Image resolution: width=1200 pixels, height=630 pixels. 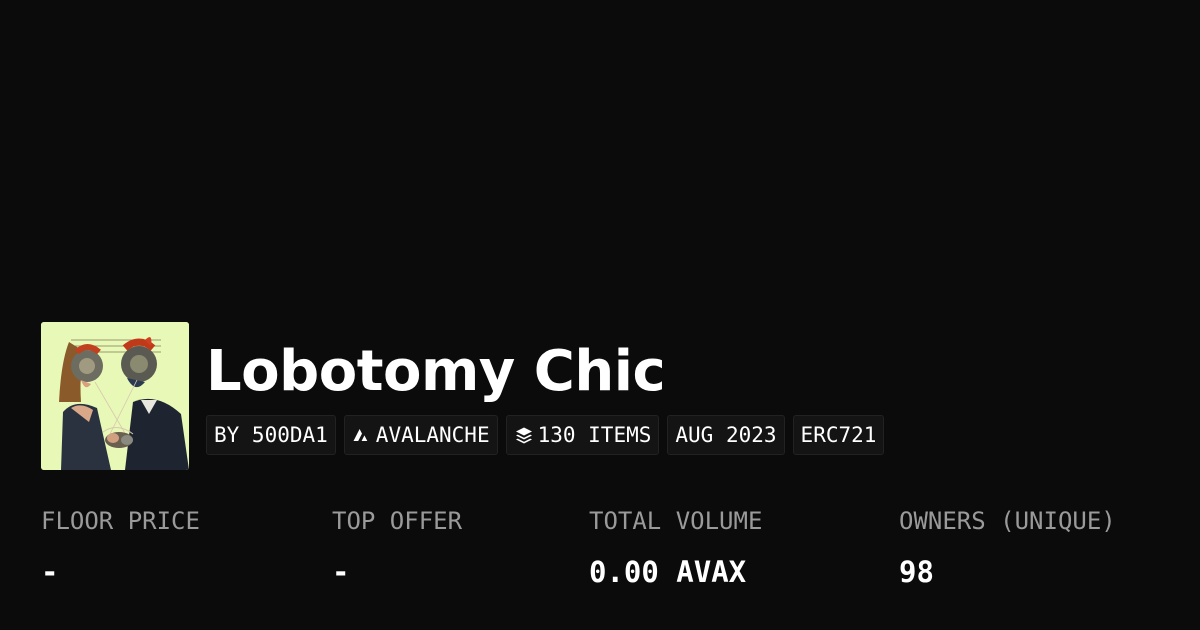 I want to click on stat-top-offer: TOP OFFER -, so click(x=397, y=547).